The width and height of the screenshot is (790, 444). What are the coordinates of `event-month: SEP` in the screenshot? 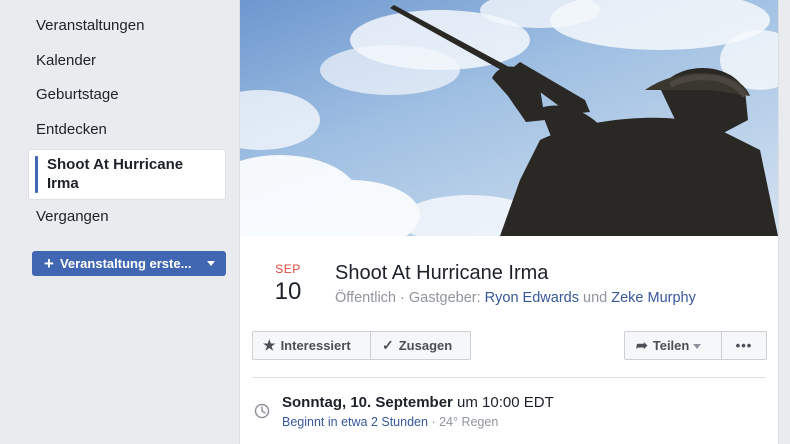 It's located at (288, 269).